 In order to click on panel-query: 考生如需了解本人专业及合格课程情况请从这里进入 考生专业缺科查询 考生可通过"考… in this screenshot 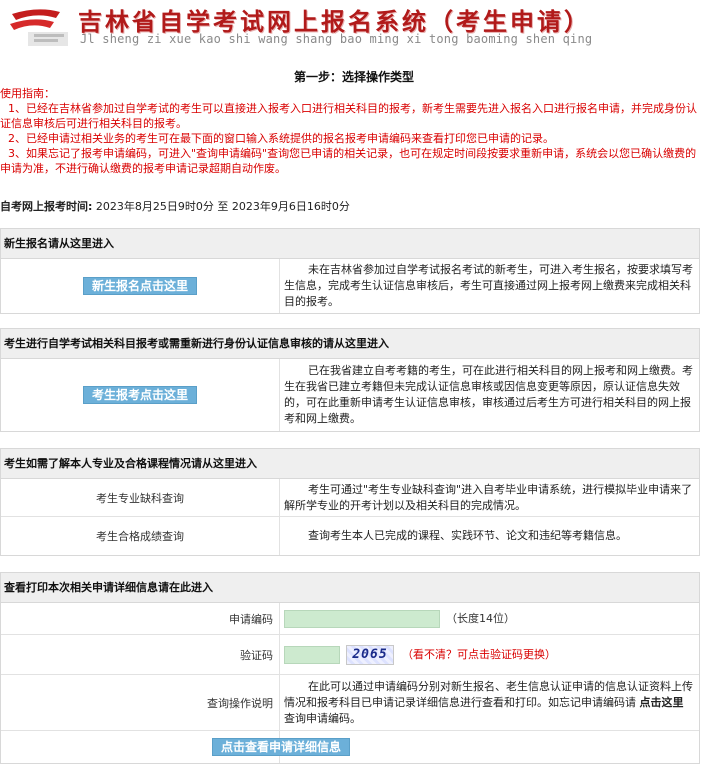, I will do `click(350, 502)`.